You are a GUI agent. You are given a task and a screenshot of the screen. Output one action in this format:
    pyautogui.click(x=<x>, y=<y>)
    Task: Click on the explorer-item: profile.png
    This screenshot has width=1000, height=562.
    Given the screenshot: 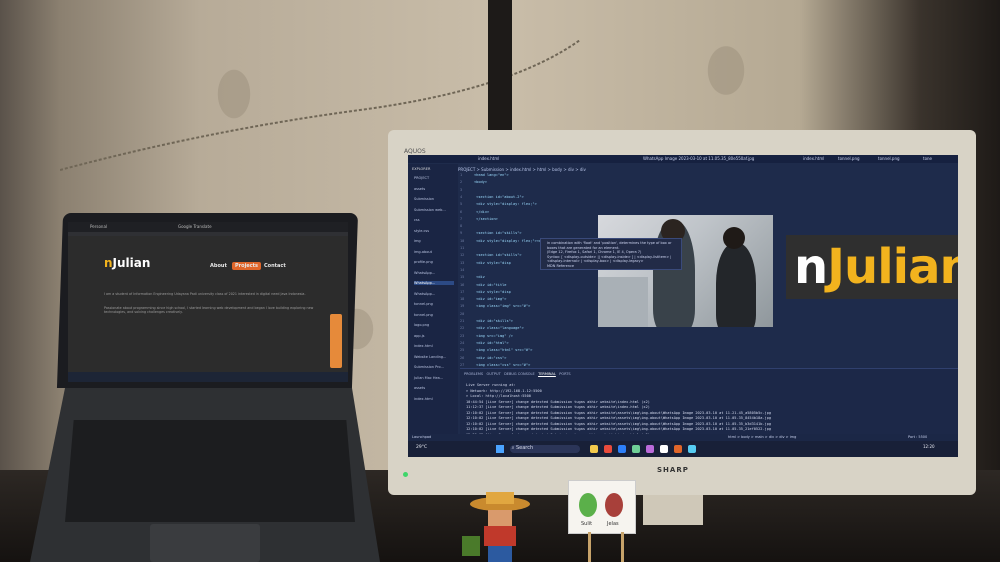 What is the action you would take?
    pyautogui.click(x=423, y=262)
    